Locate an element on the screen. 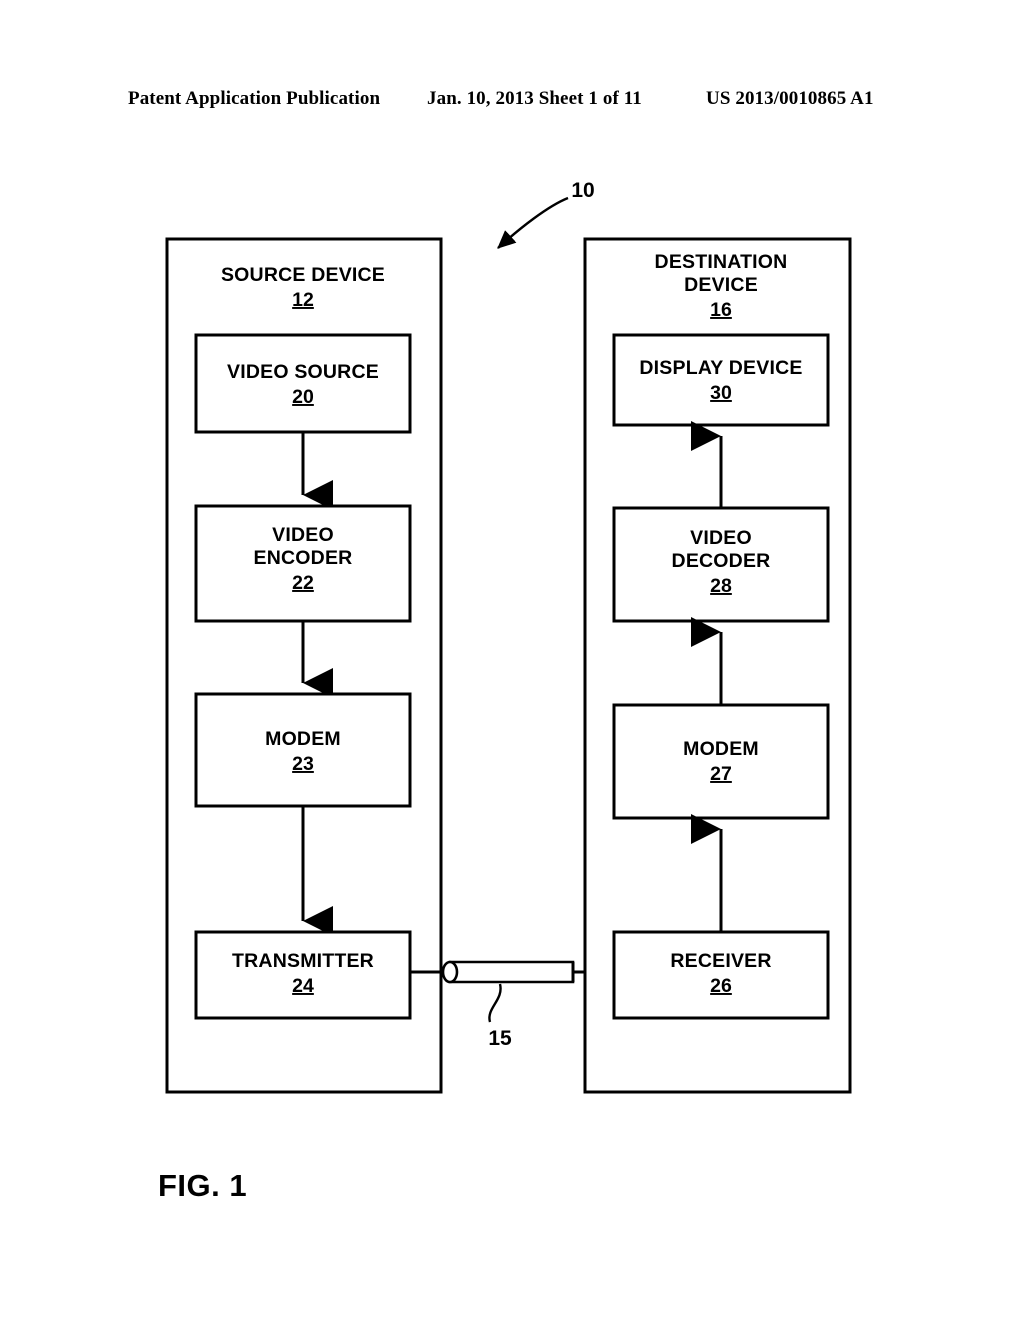 Image resolution: width=1024 pixels, height=1320 pixels. block-video-source: VIDEO SOURCE 20 is located at coordinates (303, 383).